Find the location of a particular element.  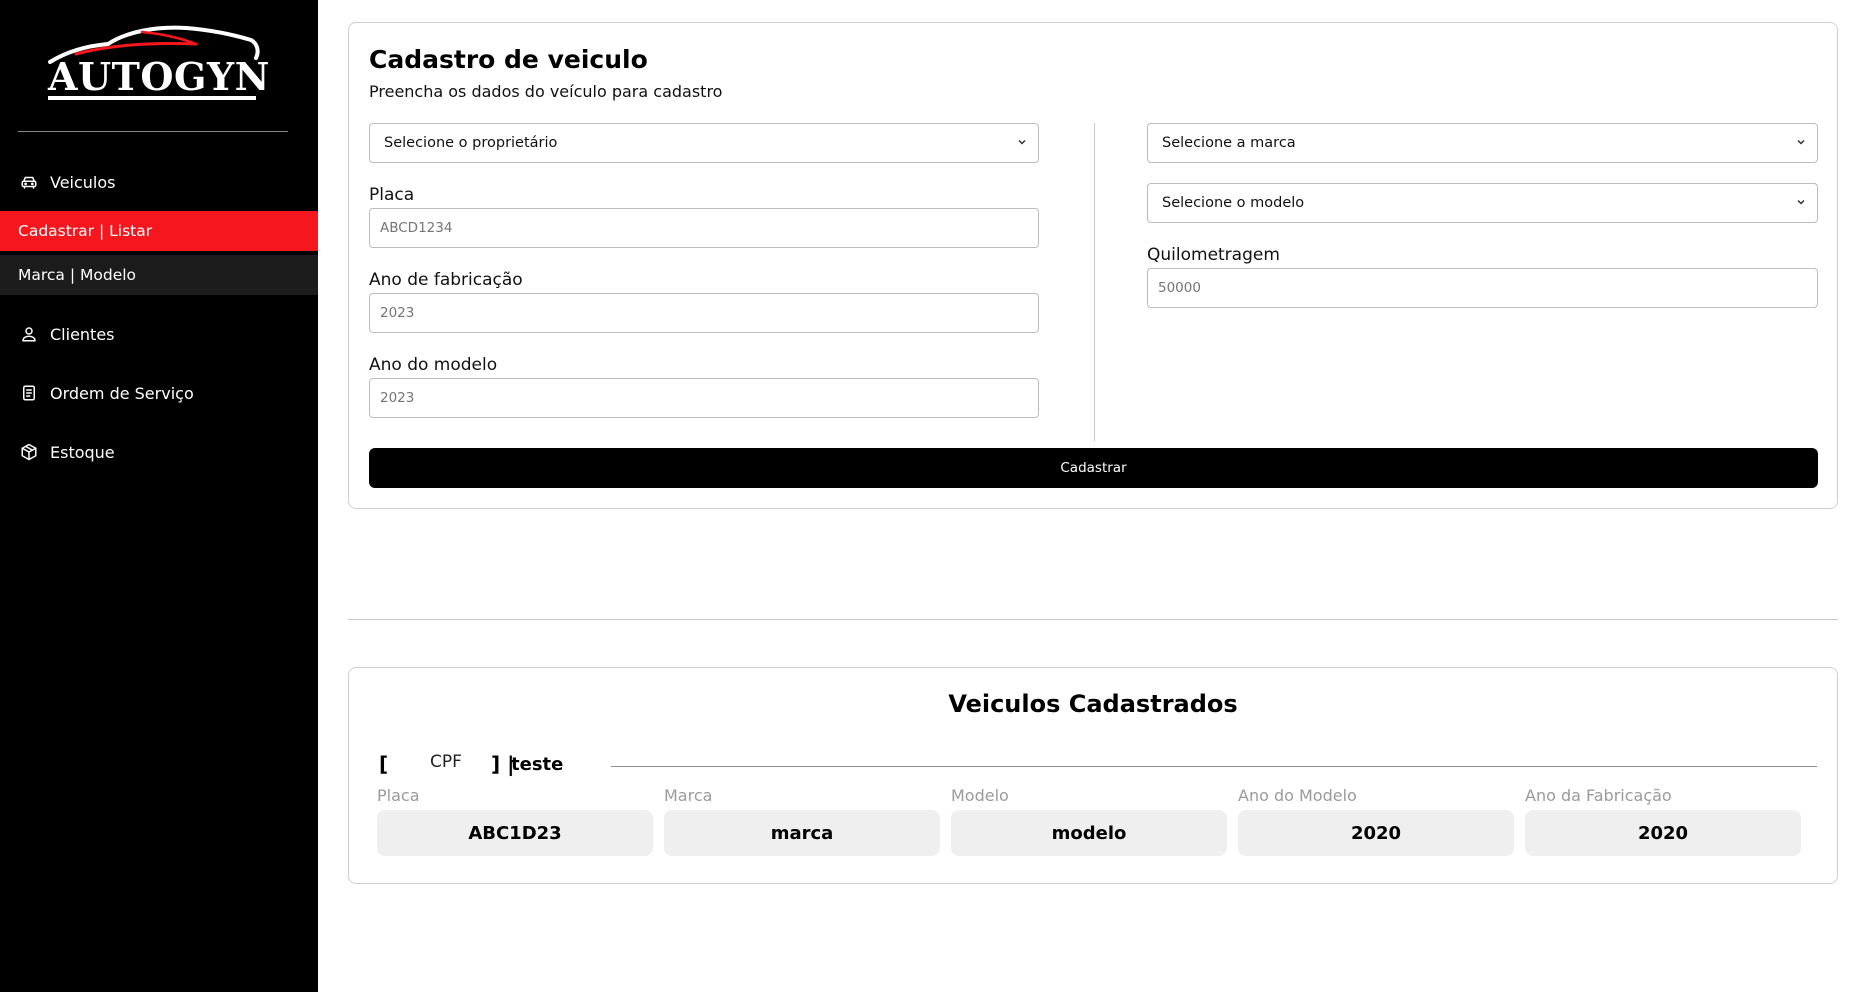

owner-select: Selecione o proprietário is located at coordinates (704, 143).